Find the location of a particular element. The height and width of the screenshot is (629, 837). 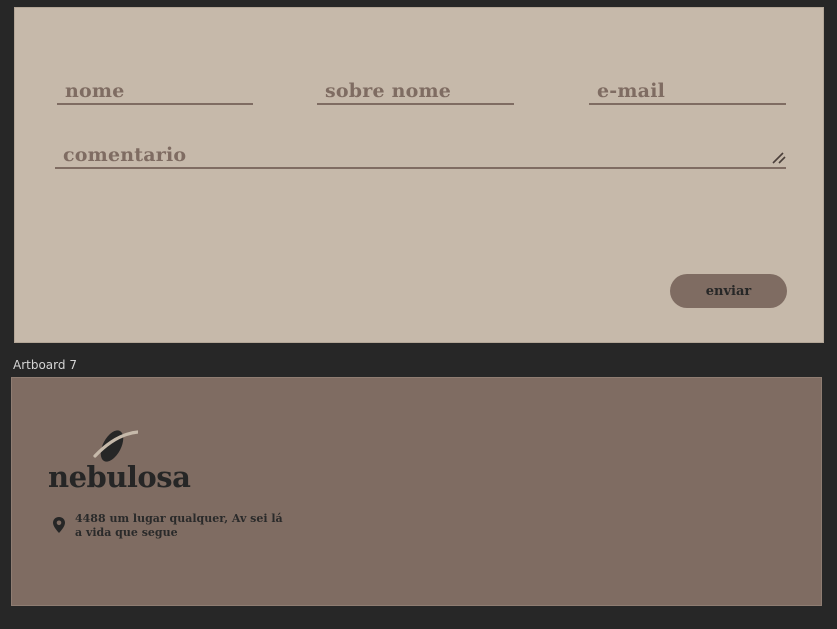

surname-field-label: sobre nome is located at coordinates (388, 91).